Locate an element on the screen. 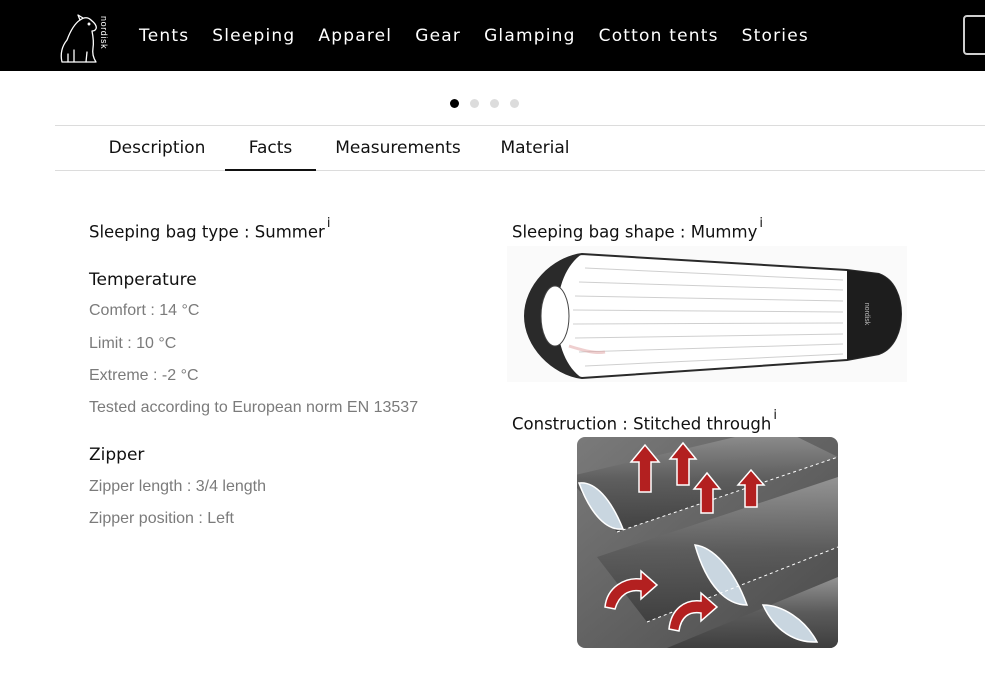 The height and width of the screenshot is (700, 985). zipper-position: Zipper position : Left is located at coordinates (161, 518).